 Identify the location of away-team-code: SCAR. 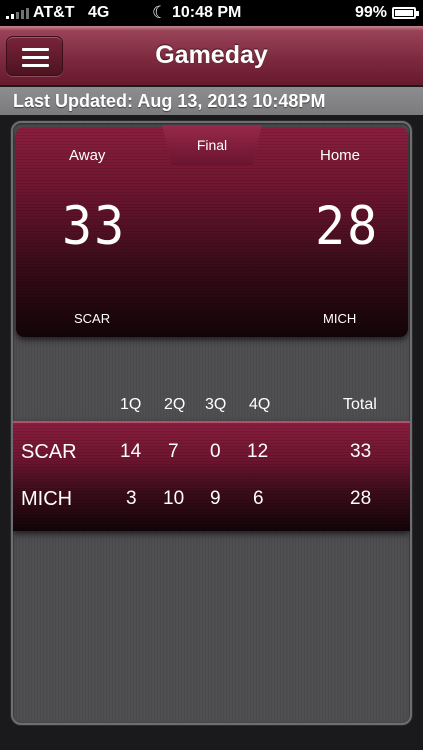
(92, 318).